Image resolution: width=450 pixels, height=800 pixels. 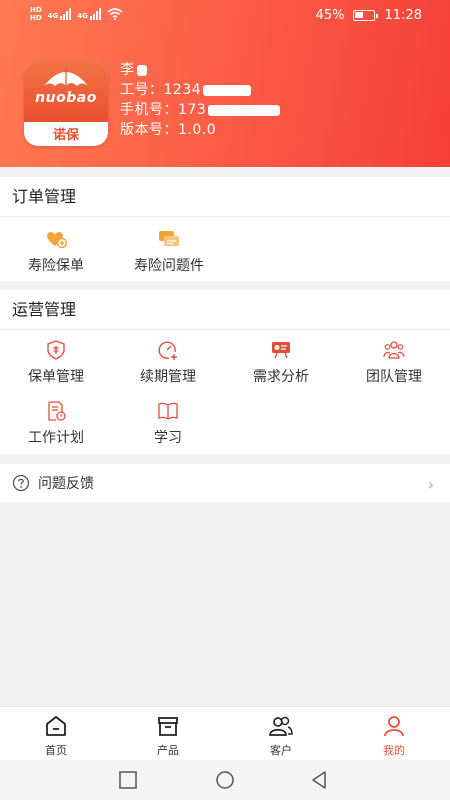 I want to click on system-navigation-bar, so click(x=225, y=780).